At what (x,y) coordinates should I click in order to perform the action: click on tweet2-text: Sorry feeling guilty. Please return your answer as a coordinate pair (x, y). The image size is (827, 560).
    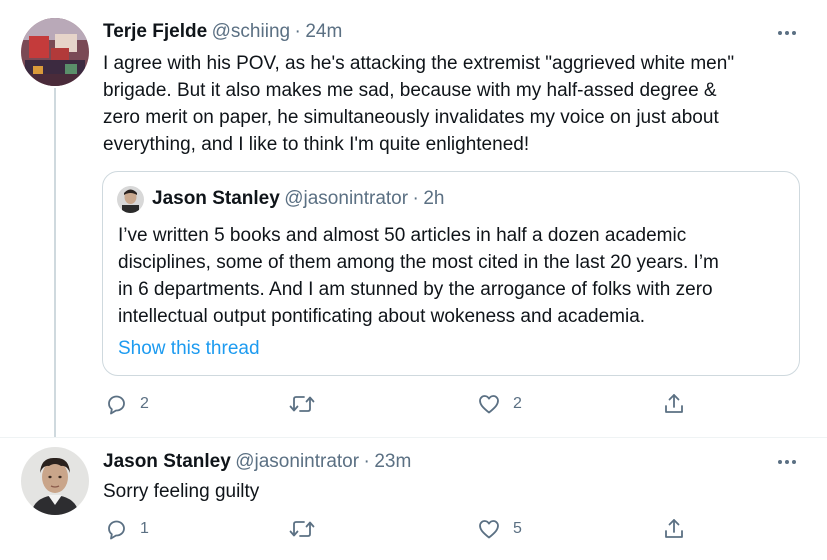
    Looking at the image, I should click on (181, 491).